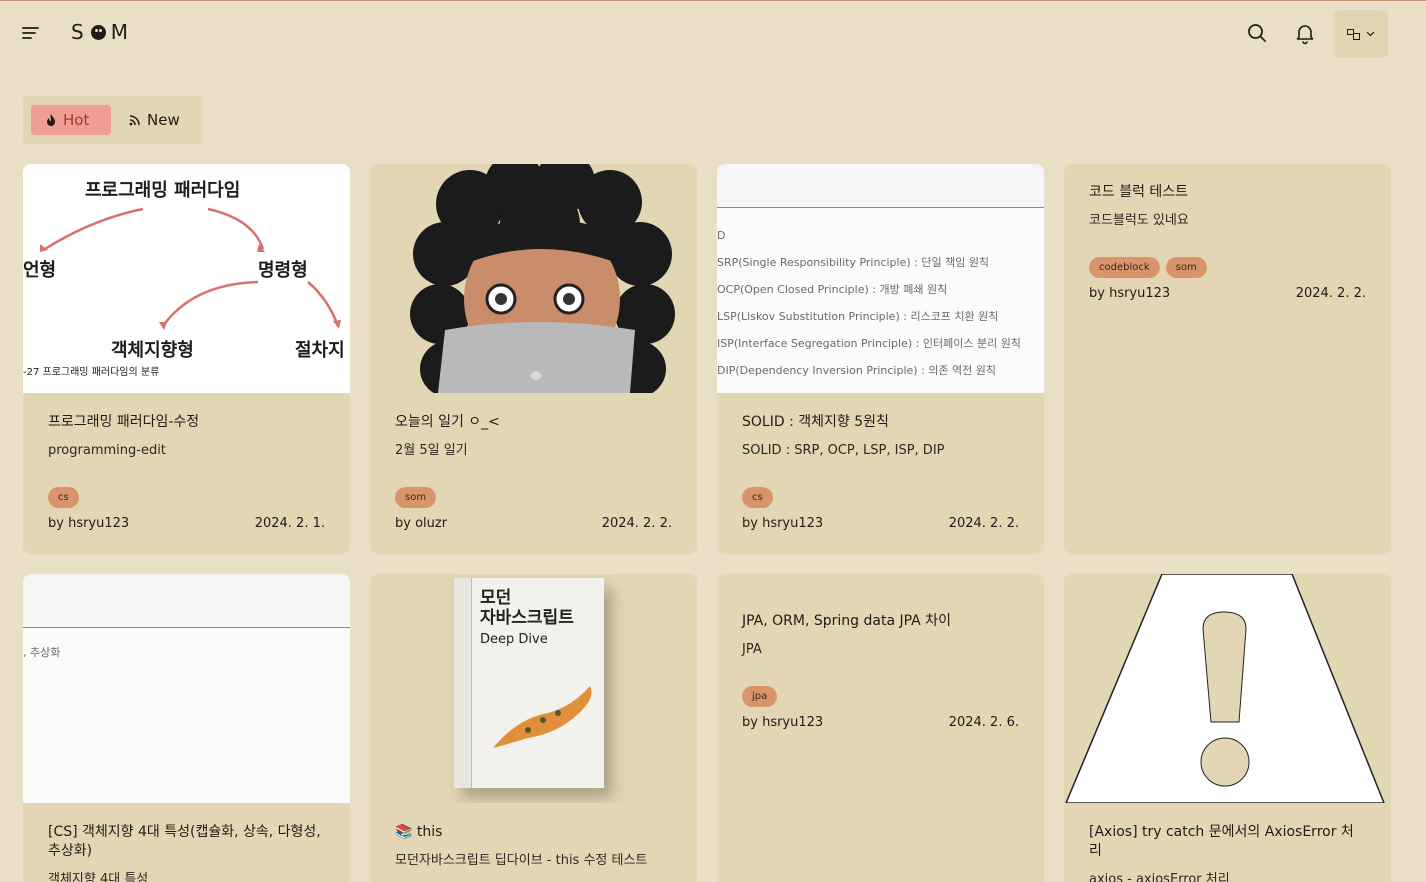  Describe the element at coordinates (1305, 33) in the screenshot. I see `bell-icon` at that location.